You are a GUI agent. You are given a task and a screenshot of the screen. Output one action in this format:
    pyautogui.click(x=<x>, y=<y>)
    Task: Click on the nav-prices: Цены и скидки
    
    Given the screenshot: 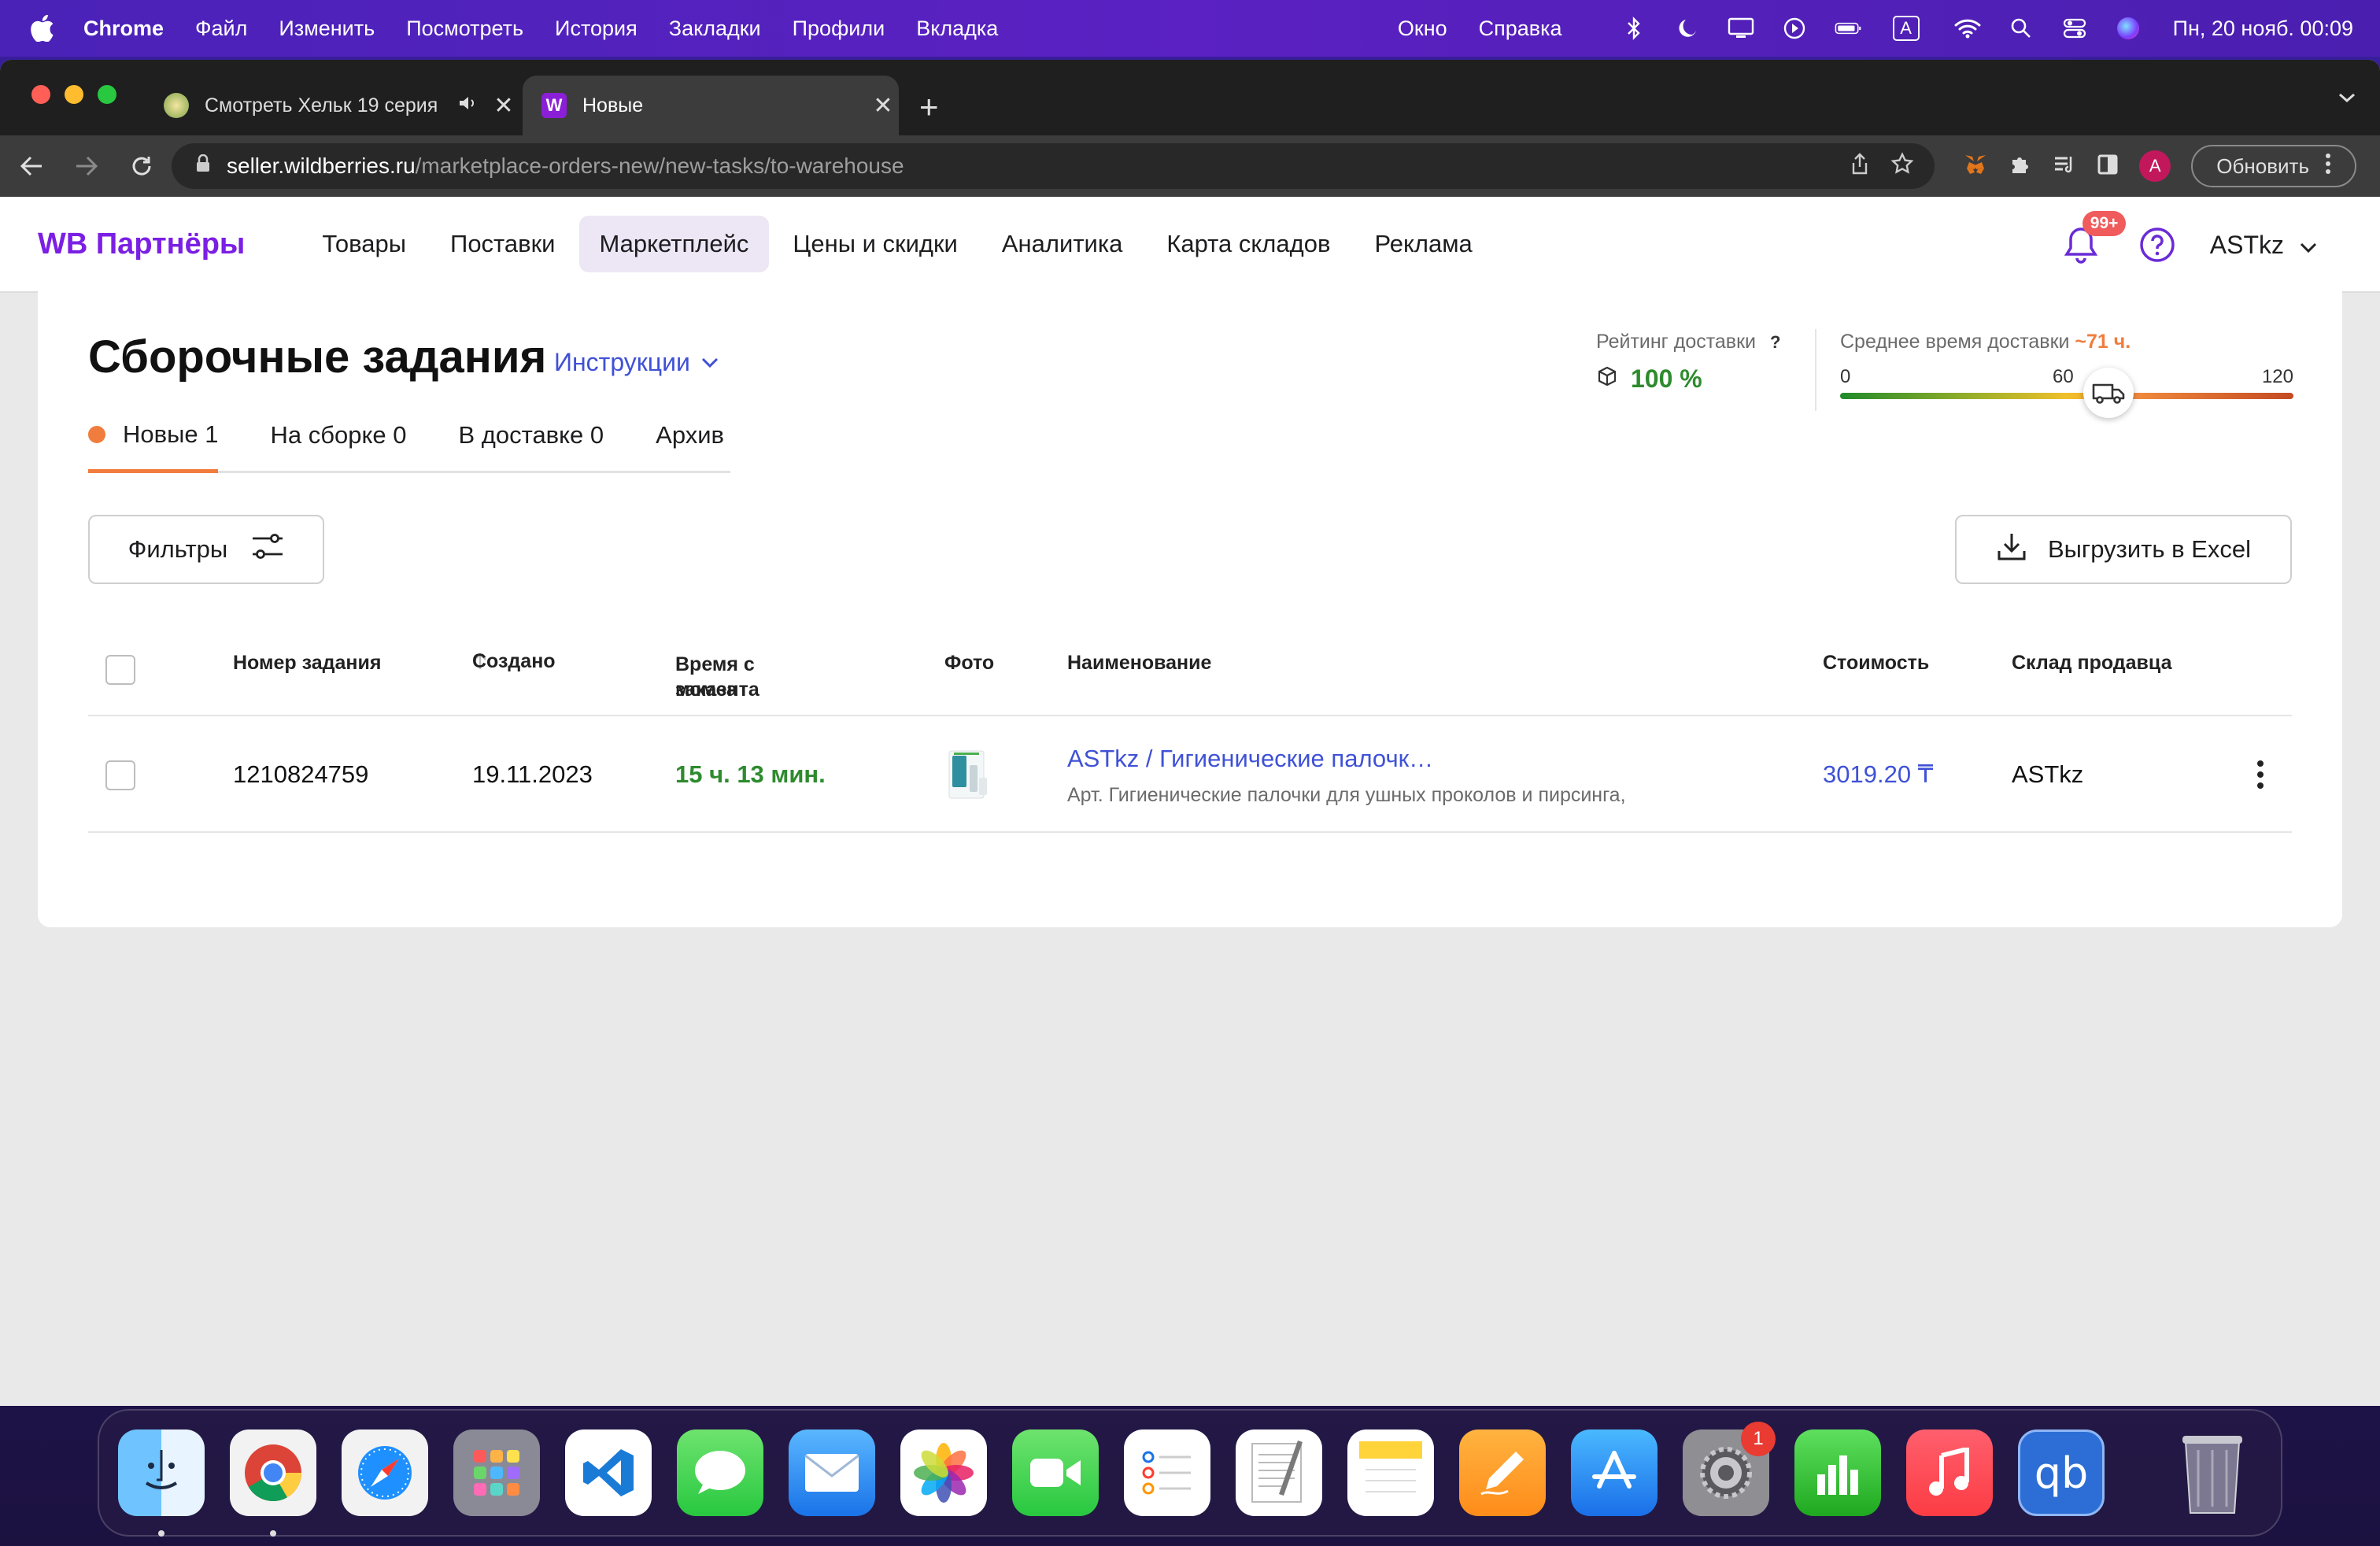 What is the action you would take?
    pyautogui.click(x=875, y=244)
    